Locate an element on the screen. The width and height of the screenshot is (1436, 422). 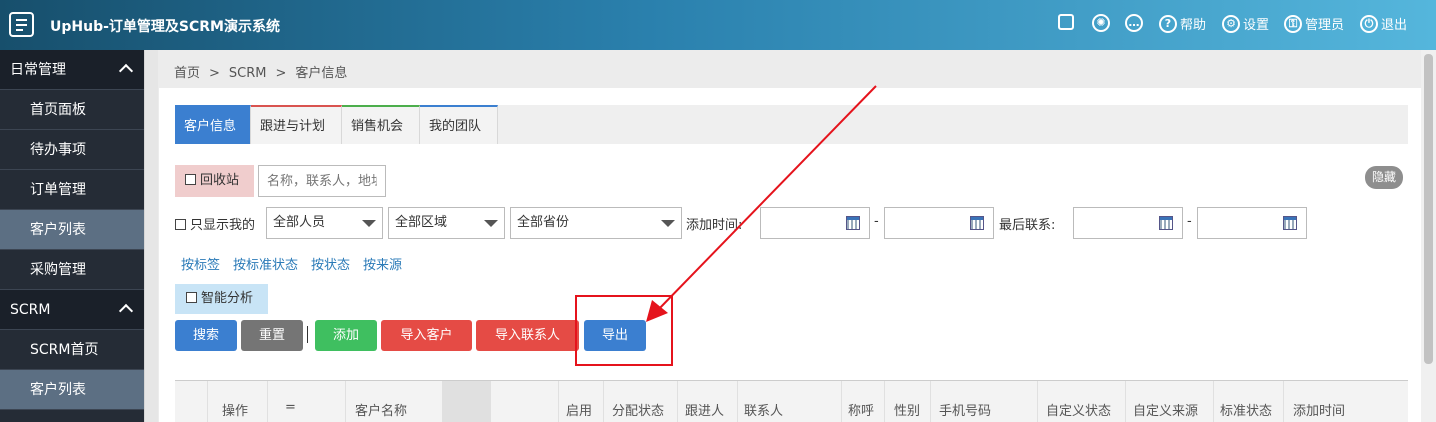
column-header: 客户名称 is located at coordinates (381, 409).